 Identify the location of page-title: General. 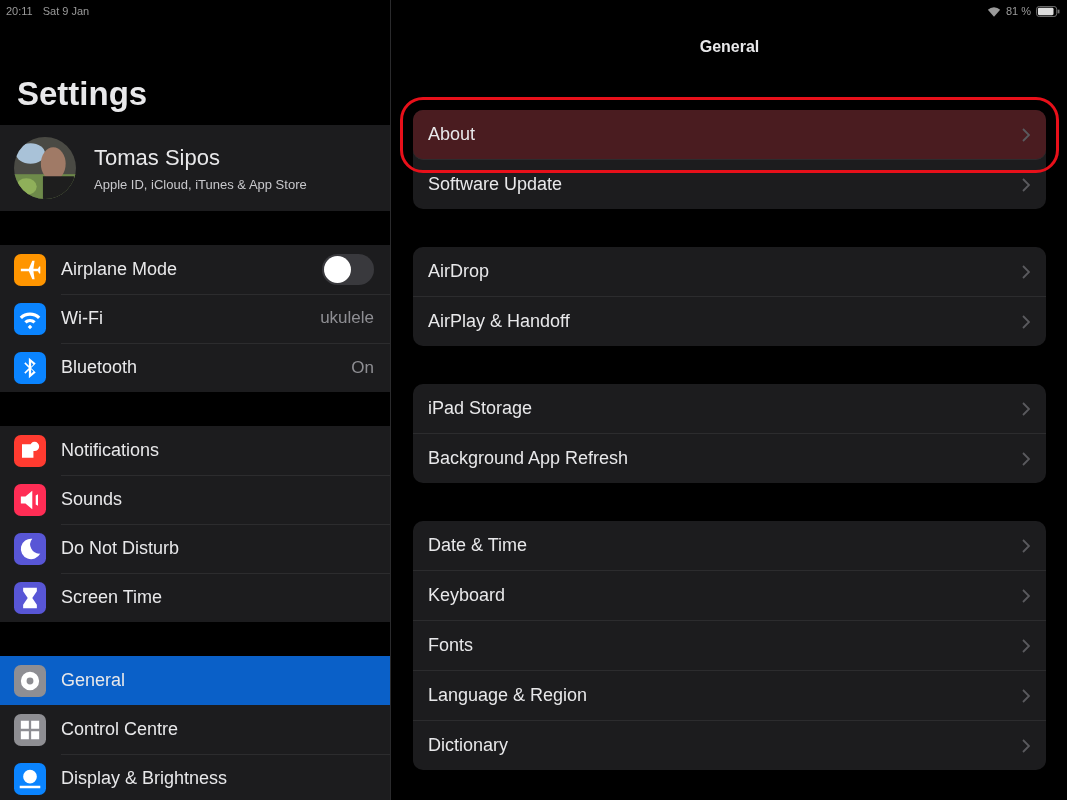
(729, 47).